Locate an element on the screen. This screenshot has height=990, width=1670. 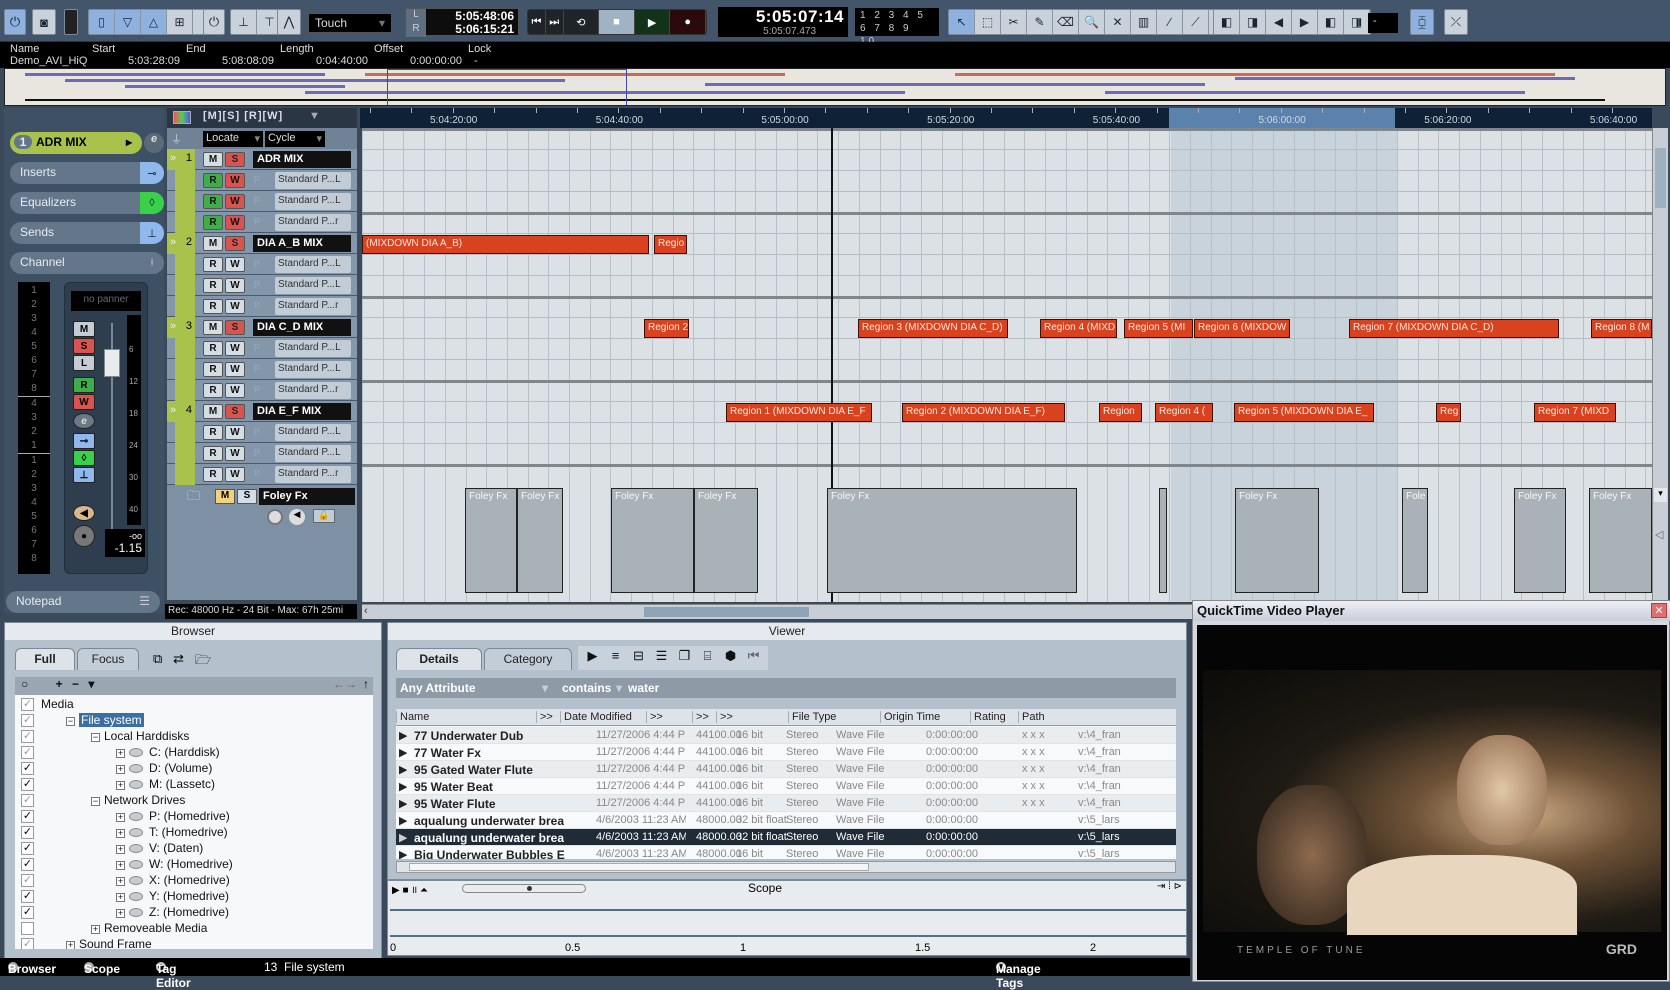
edit-channel-icon: e is located at coordinates (154, 143).